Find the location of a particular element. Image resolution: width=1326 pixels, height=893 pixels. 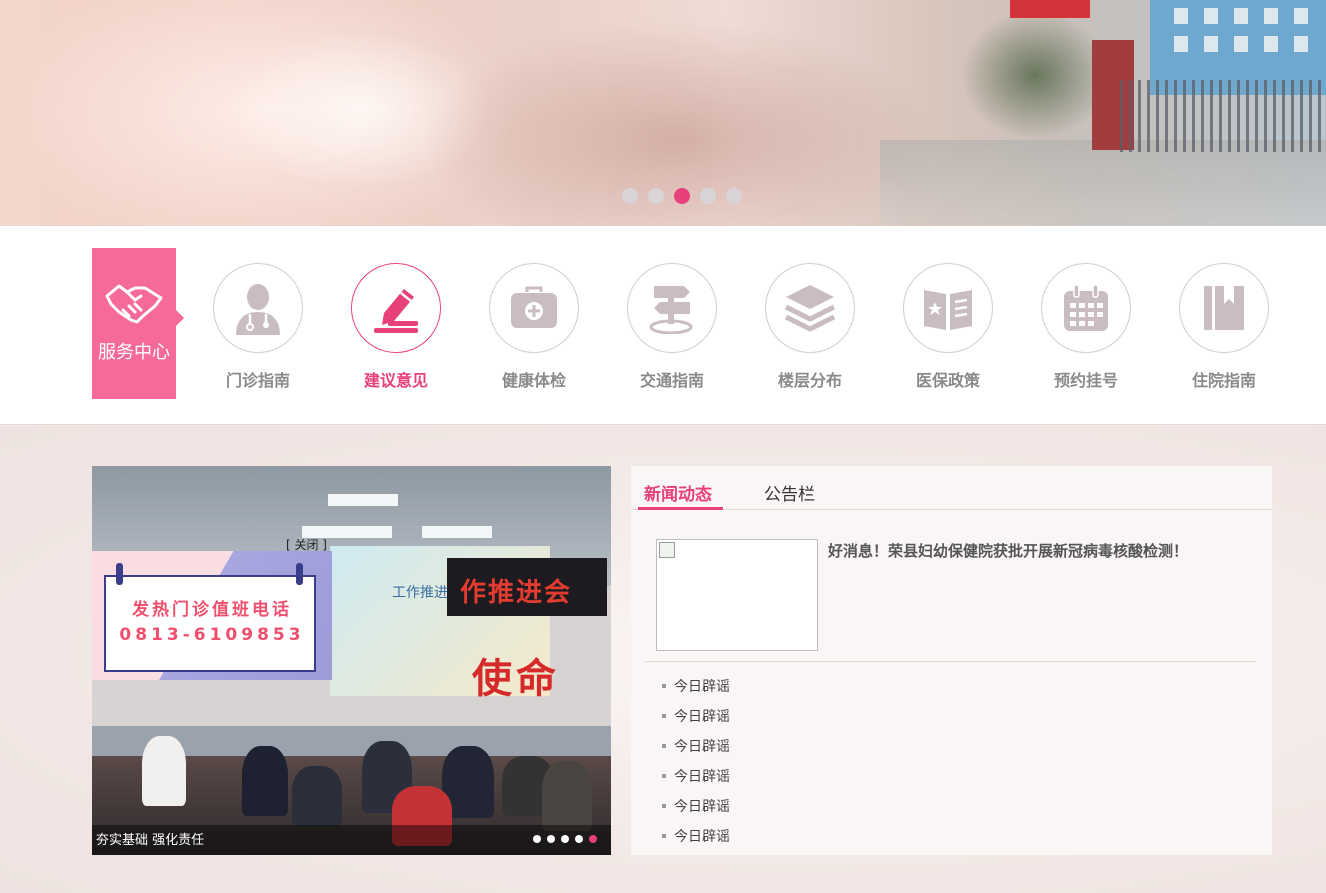

calendar-icon is located at coordinates (1086, 307).